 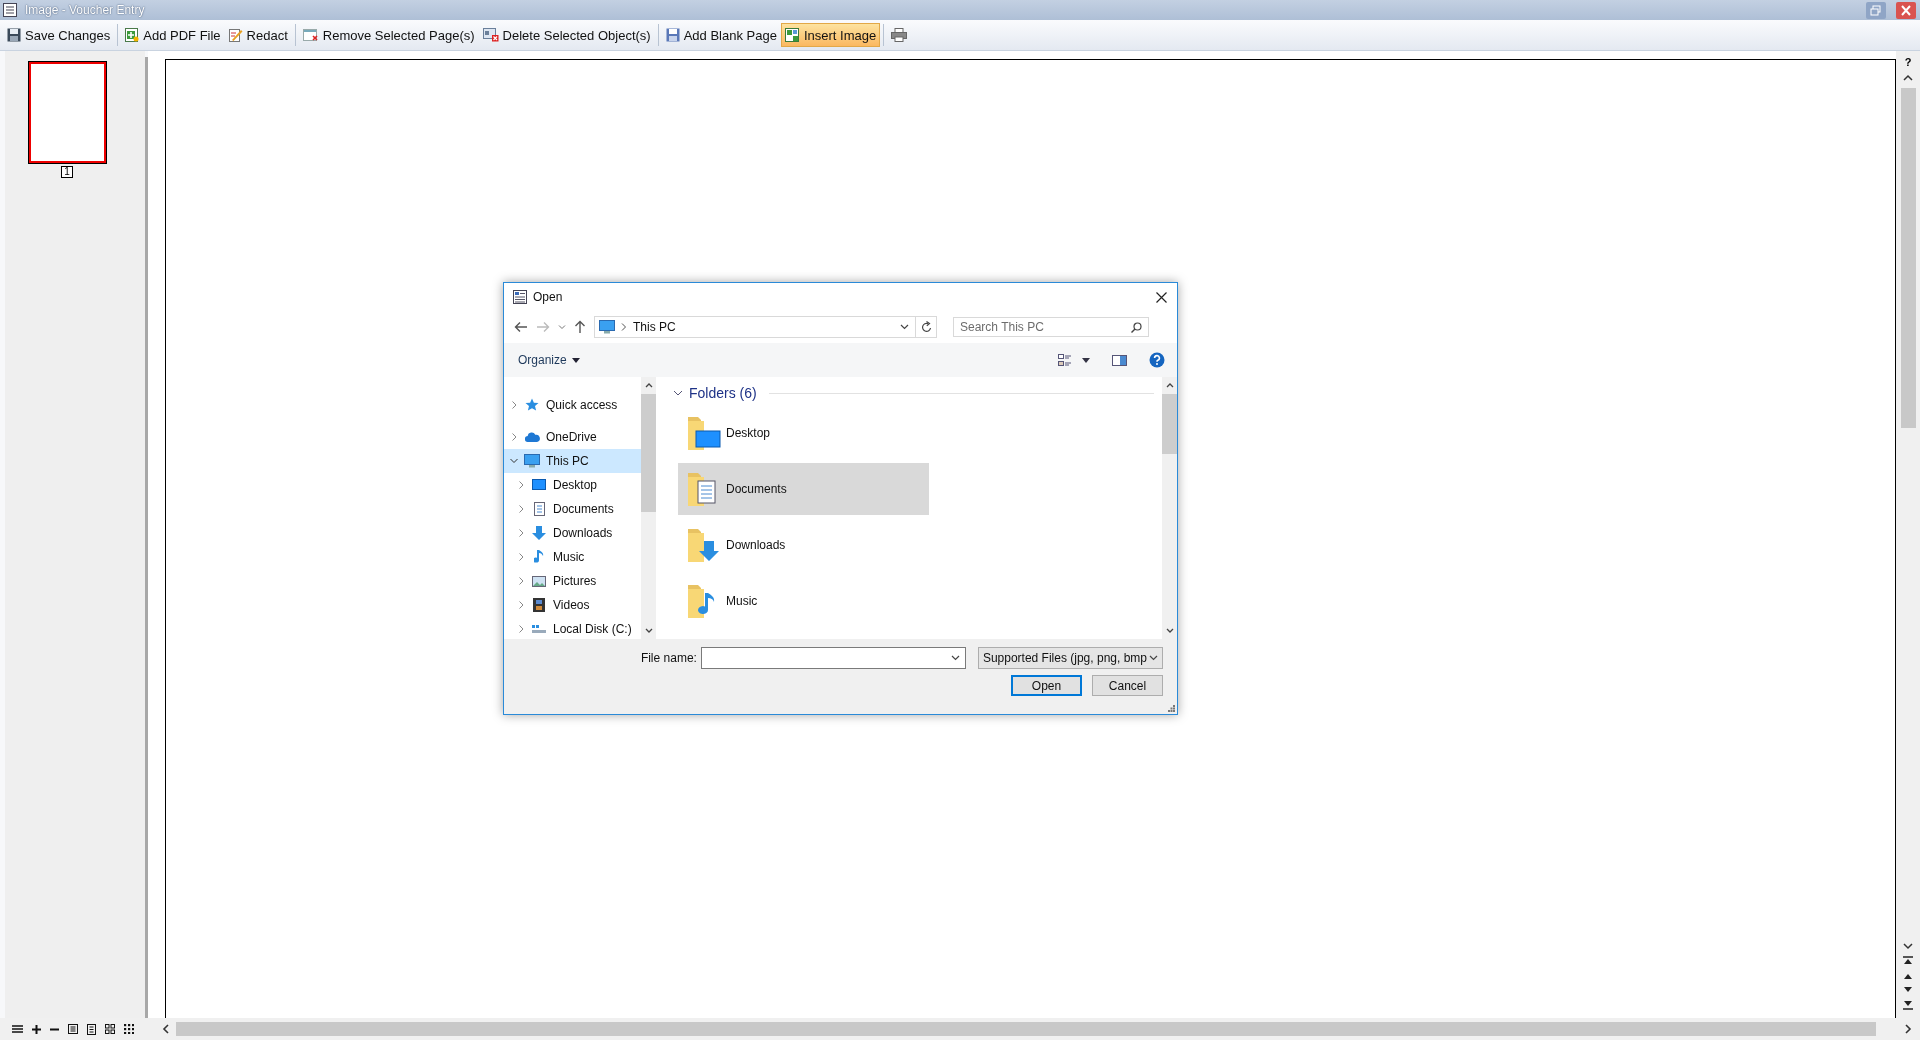 What do you see at coordinates (310, 35) in the screenshot?
I see `remove-page-icon` at bounding box center [310, 35].